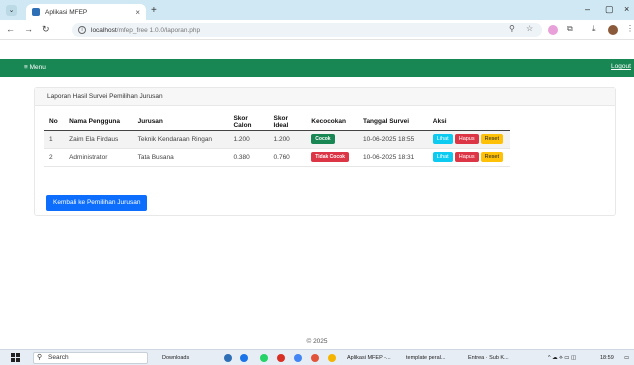 This screenshot has width=634, height=365. I want to click on col-header-skor-calon: Skor Calon, so click(248, 122).